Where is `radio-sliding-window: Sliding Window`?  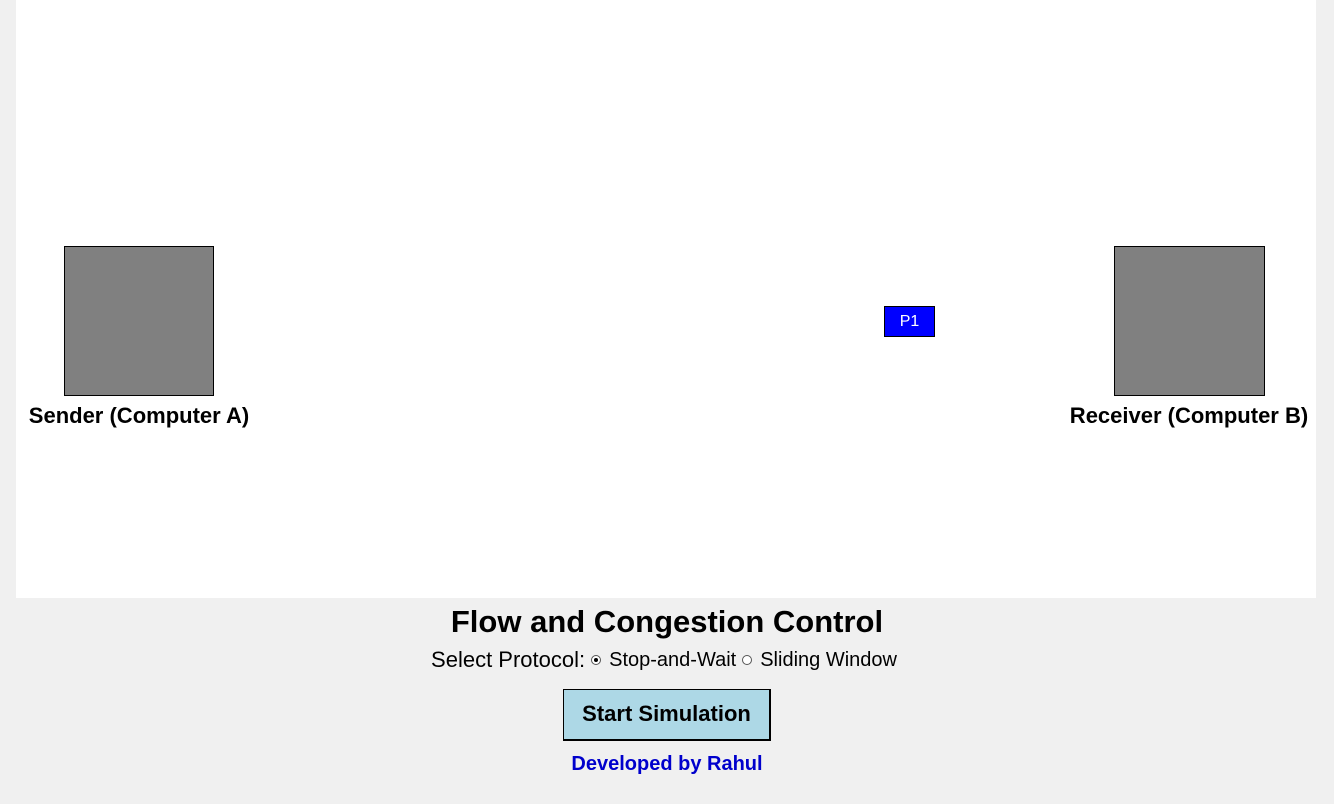 radio-sliding-window: Sliding Window is located at coordinates (819, 660).